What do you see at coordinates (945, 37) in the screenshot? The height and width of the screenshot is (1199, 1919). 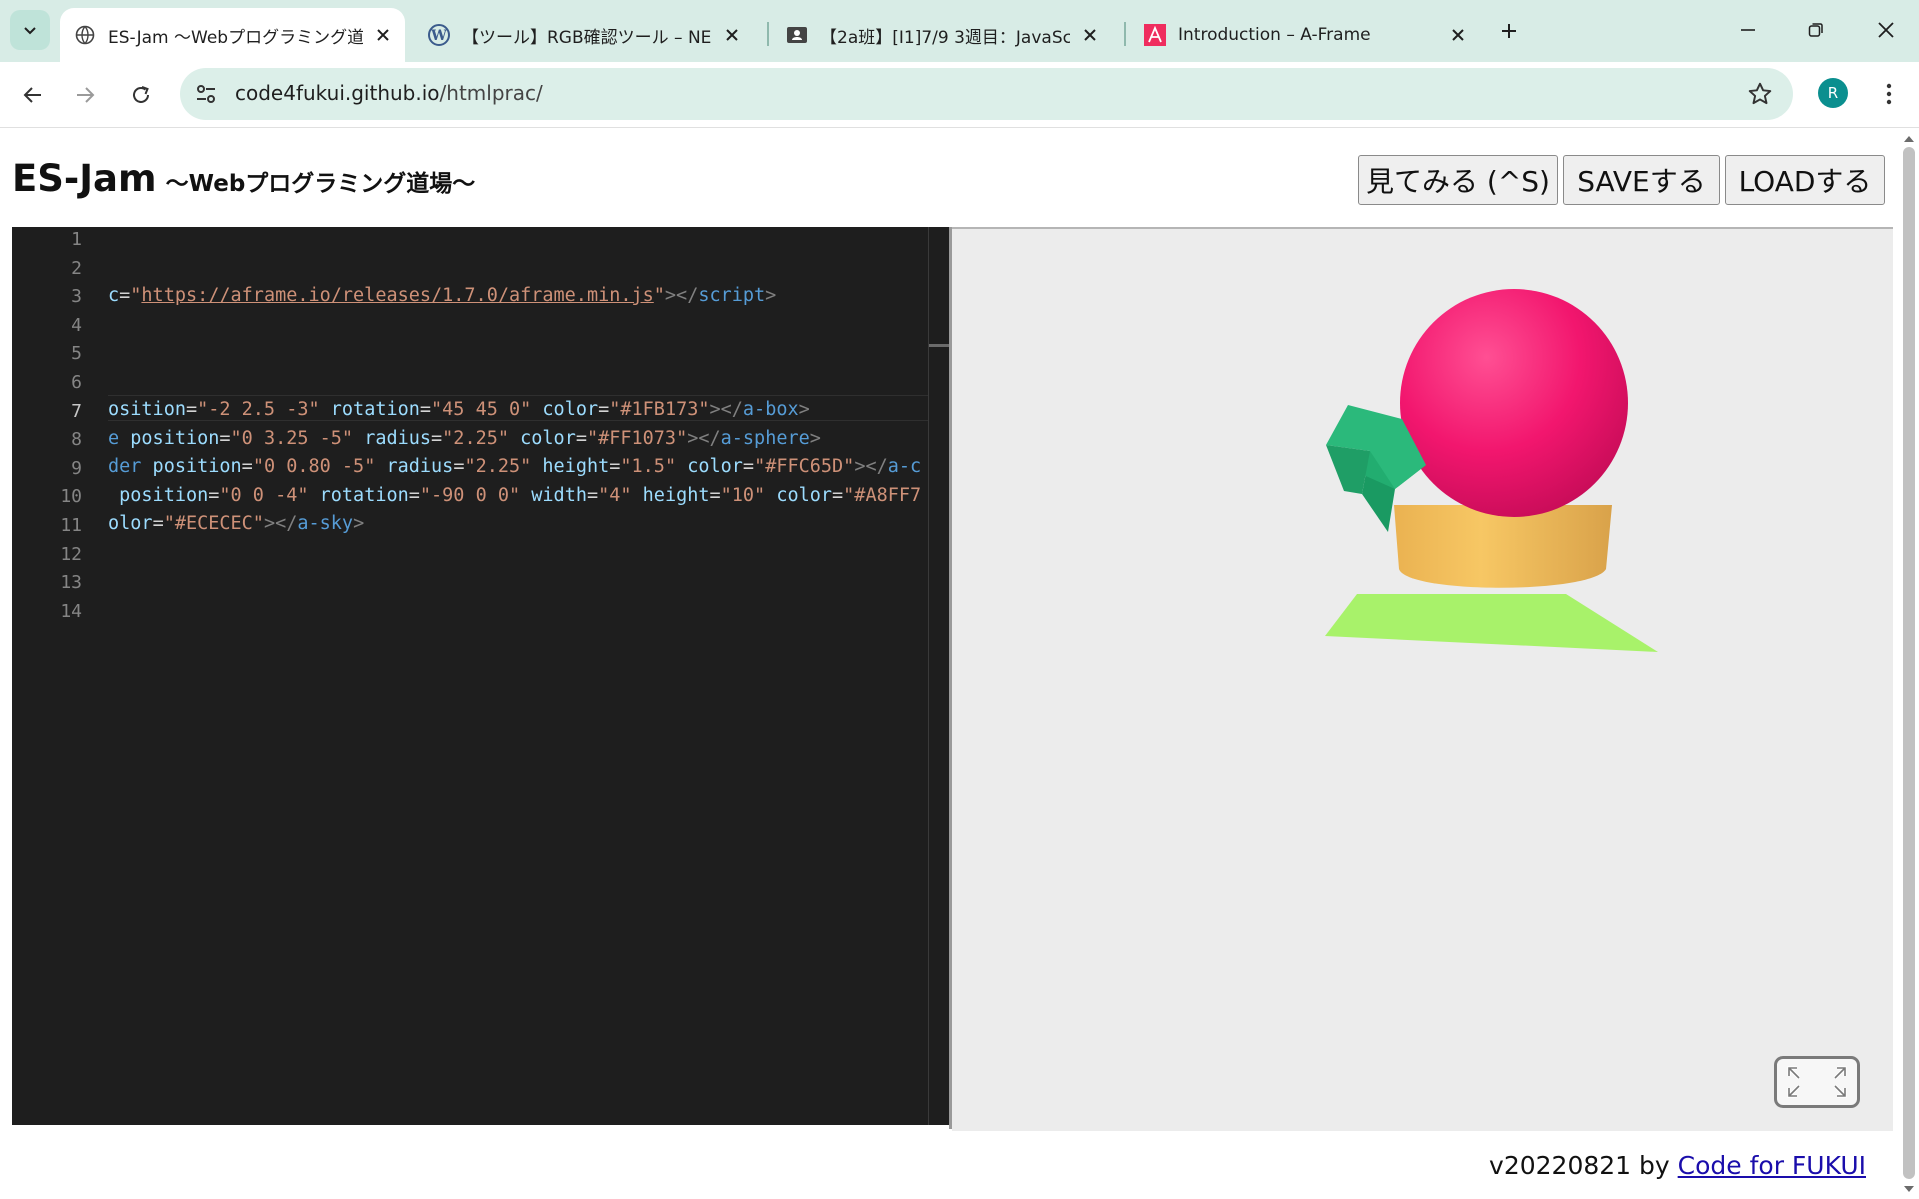 I see `tab-title: 【2a班】[I1]7/9 3週目：JavaScript` at bounding box center [945, 37].